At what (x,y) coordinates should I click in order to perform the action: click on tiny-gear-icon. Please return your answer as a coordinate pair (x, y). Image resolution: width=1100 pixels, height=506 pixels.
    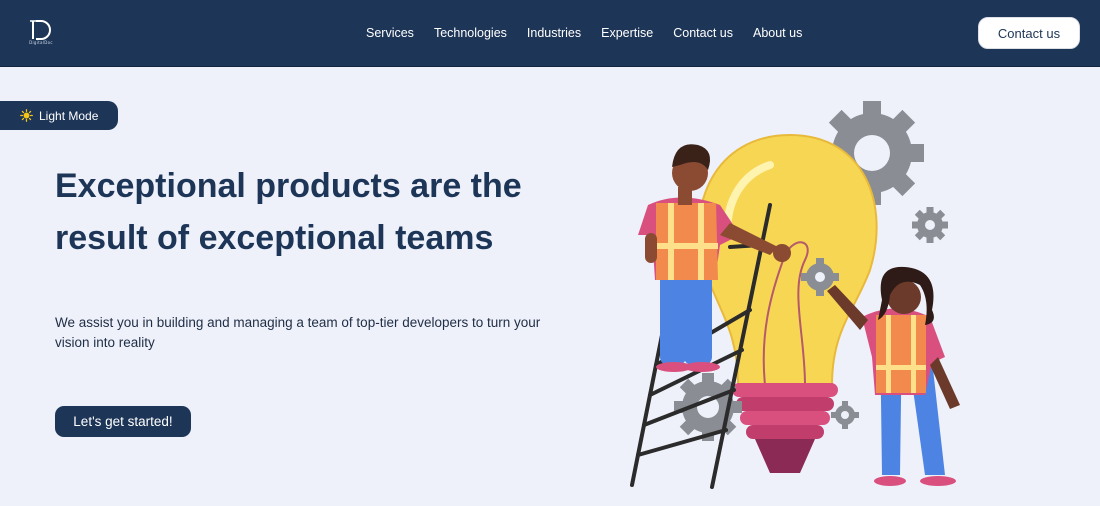
    Looking at the image, I should click on (845, 415).